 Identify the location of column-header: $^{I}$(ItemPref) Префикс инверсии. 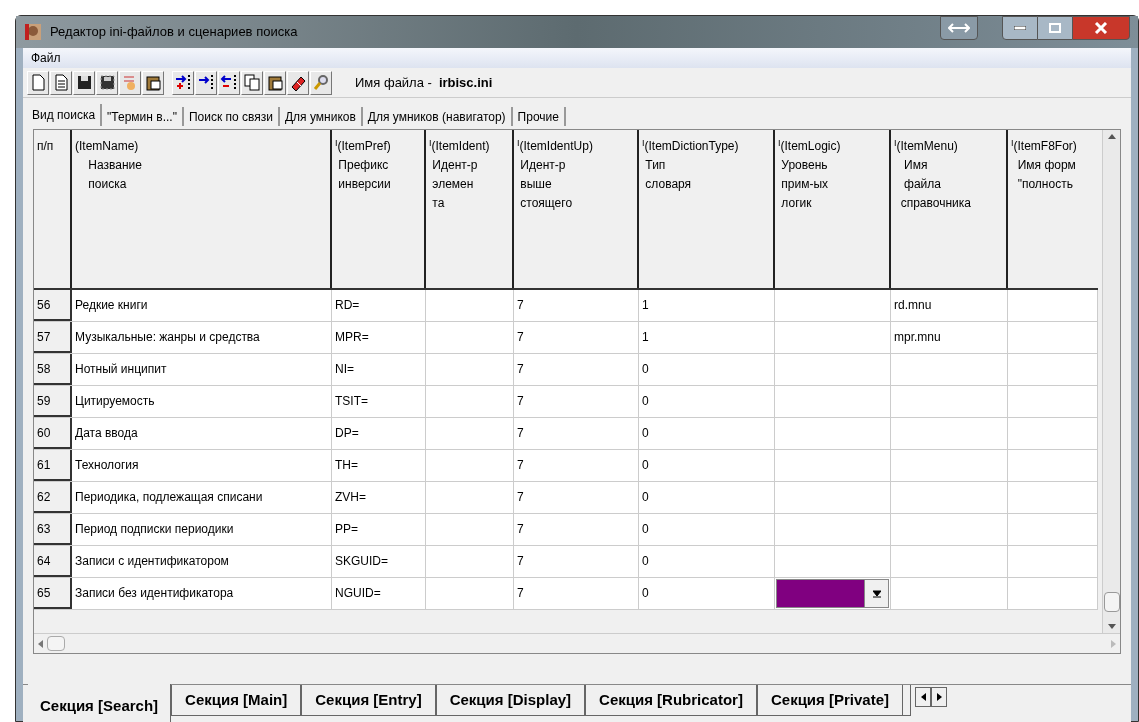
(379, 209).